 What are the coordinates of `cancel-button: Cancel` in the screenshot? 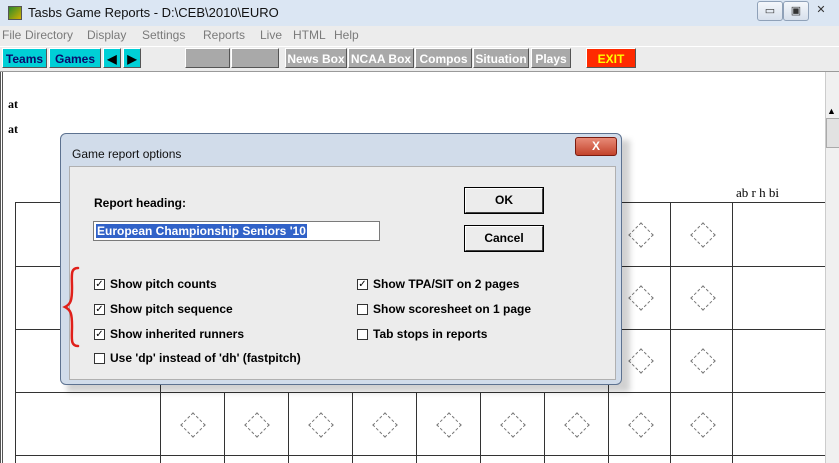 It's located at (504, 238).